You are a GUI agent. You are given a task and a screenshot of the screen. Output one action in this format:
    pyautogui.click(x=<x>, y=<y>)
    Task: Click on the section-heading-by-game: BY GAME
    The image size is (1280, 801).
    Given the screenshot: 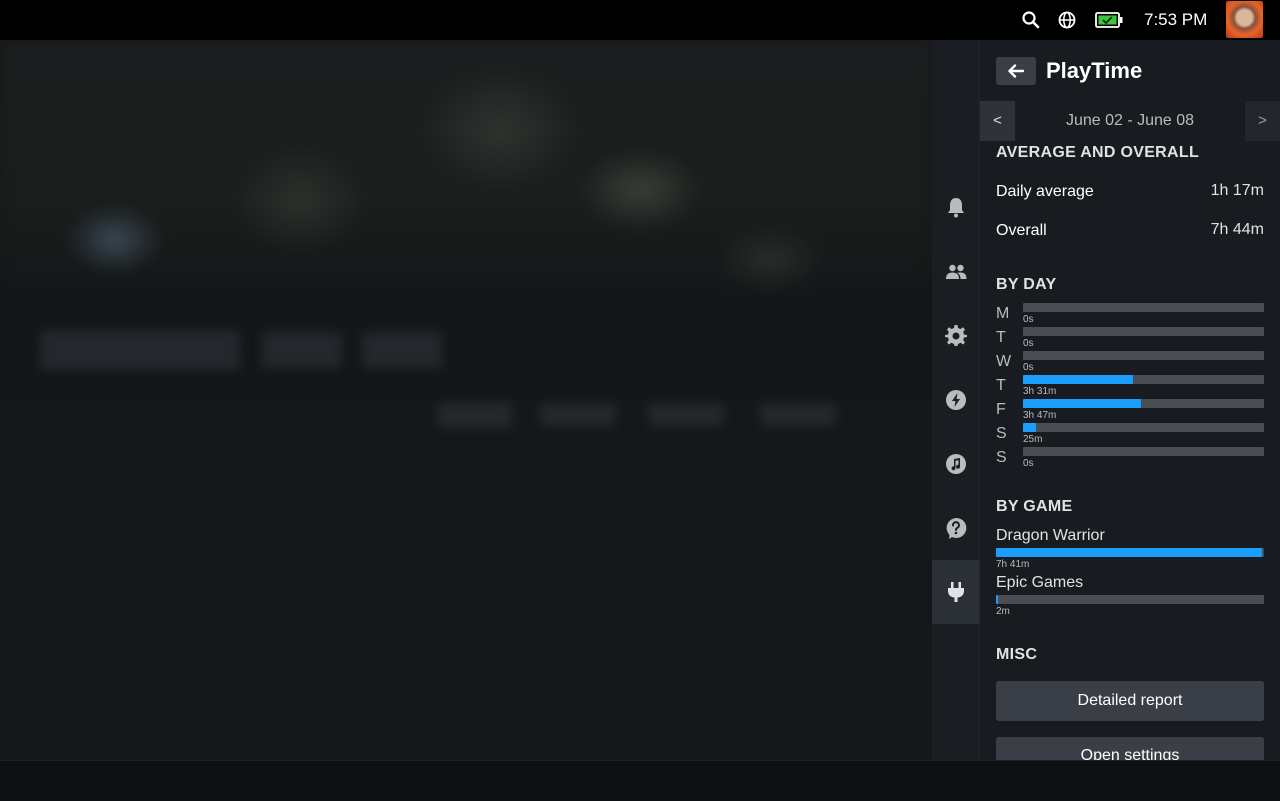 What is the action you would take?
    pyautogui.click(x=1034, y=506)
    